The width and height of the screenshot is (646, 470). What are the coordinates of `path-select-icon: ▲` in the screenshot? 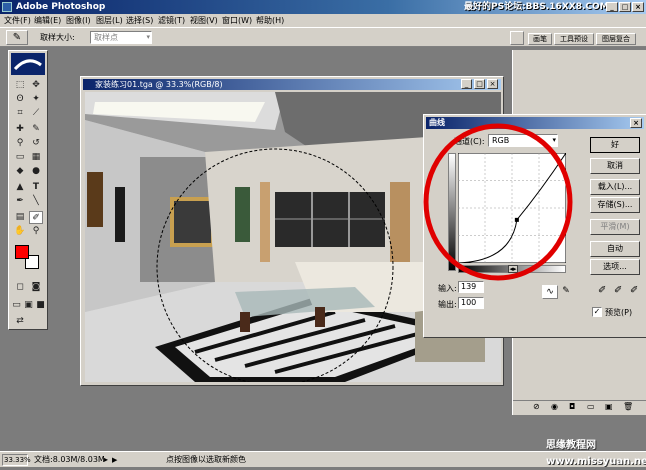 It's located at (20, 187).